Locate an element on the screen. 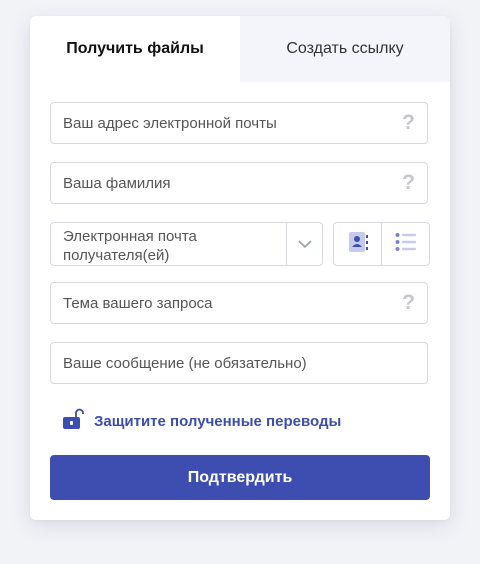 The image size is (480, 564). message-field: Ваше сообщение (не обязательно) is located at coordinates (239, 363).